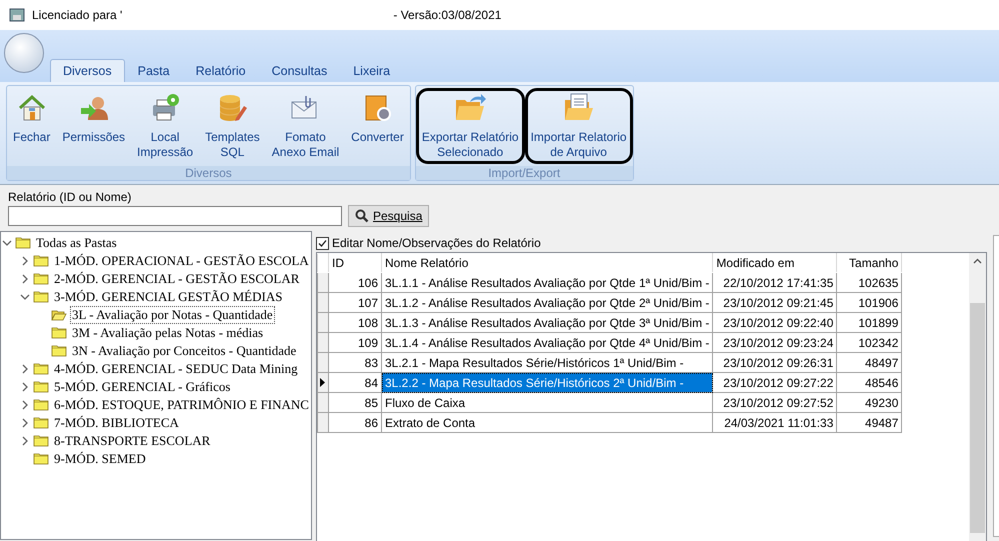 The height and width of the screenshot is (541, 999). I want to click on table-cell: 3L.1.3 - Análise Resultados Avaliação por Qtde 3ª Unid/Bim -, so click(547, 322).